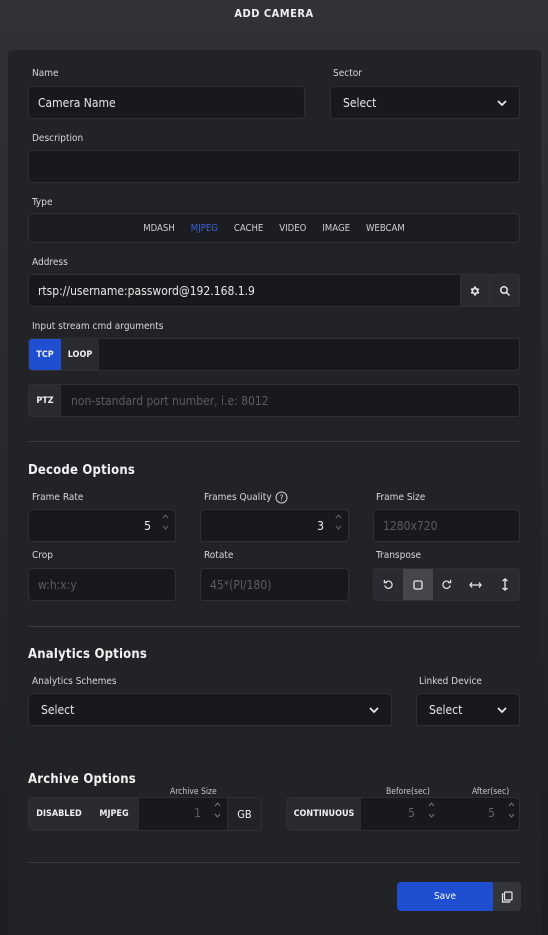 The image size is (548, 935). Describe the element at coordinates (336, 228) in the screenshot. I see `type-tab-image: IMAGE` at that location.